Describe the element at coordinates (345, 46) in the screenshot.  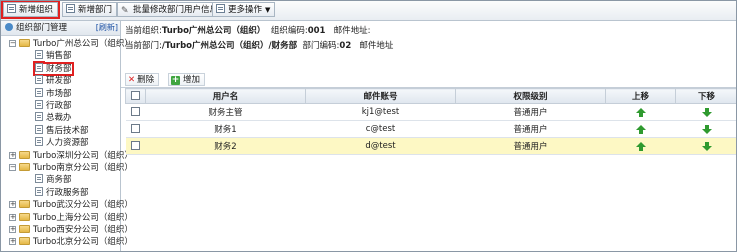
I see `dept-code: 02` at that location.